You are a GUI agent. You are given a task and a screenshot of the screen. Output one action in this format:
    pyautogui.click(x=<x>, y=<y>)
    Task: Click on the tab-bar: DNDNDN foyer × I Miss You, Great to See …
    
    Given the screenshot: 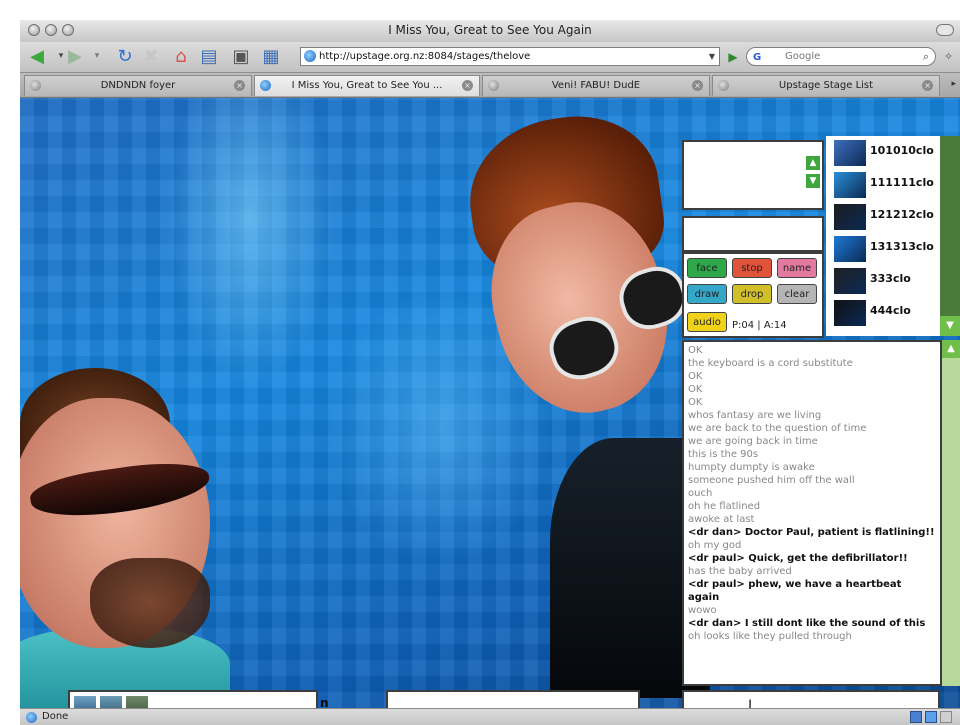 What is the action you would take?
    pyautogui.click(x=490, y=85)
    